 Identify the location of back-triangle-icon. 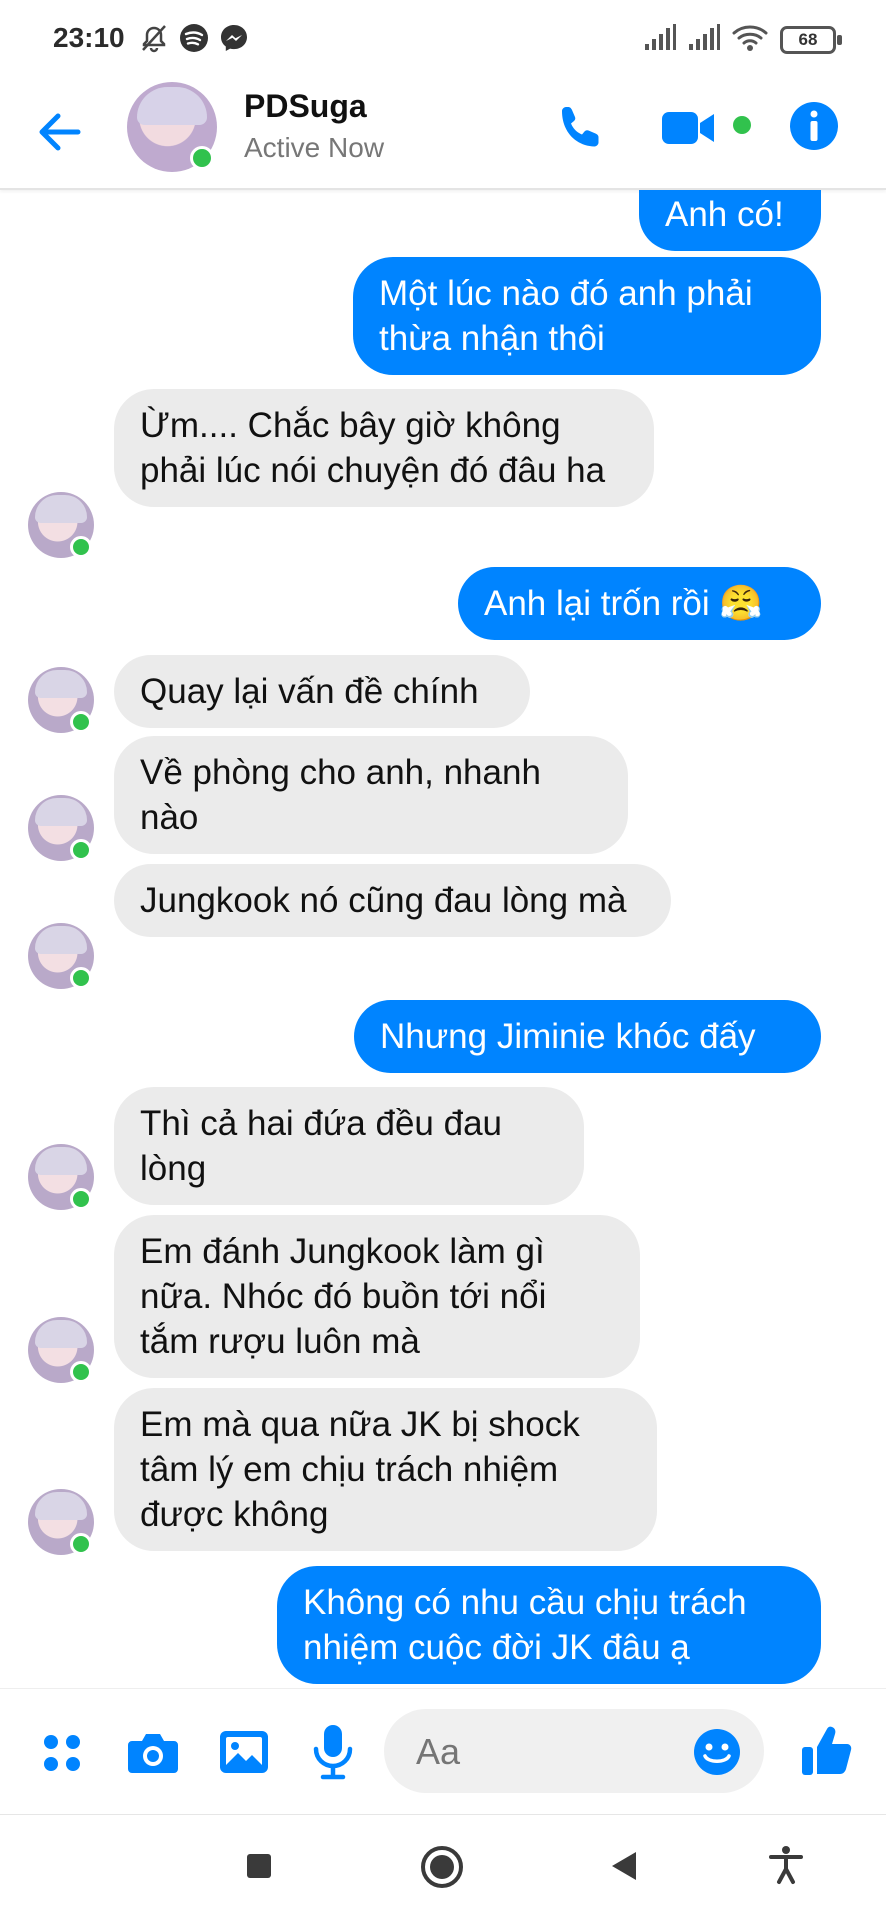
(624, 1866).